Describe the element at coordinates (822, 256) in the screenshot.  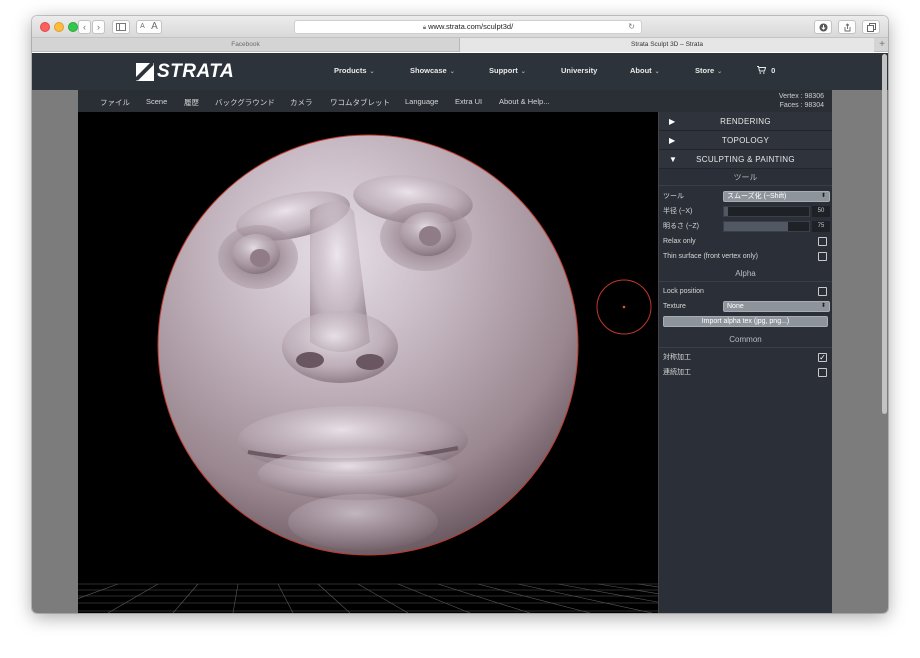
I see `thin-surface-checkbox` at that location.